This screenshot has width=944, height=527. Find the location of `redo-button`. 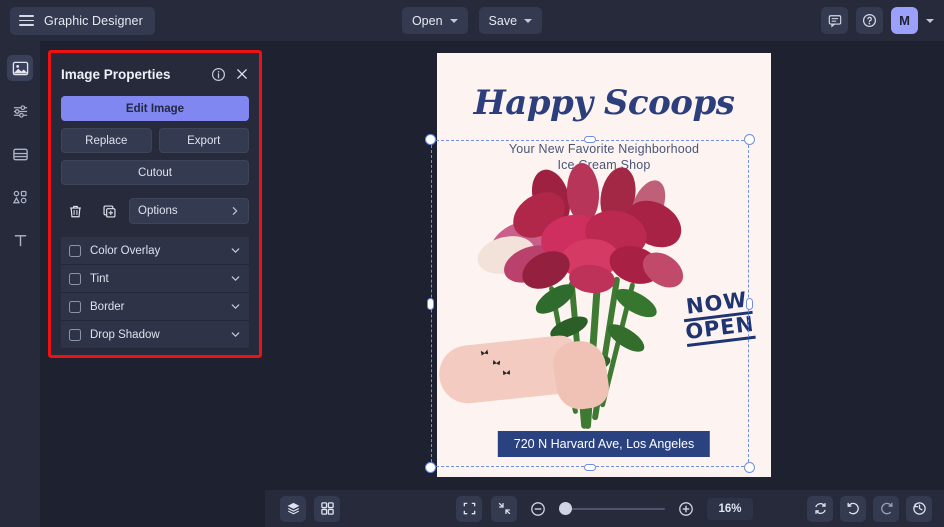

redo-button is located at coordinates (886, 508).